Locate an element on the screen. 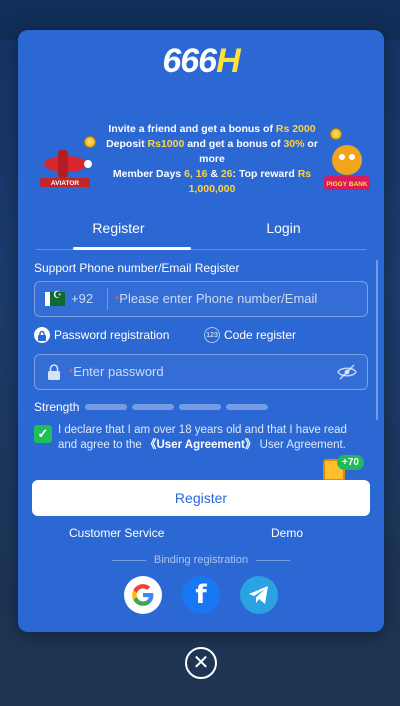  close-icon: ✕ is located at coordinates (201, 663).